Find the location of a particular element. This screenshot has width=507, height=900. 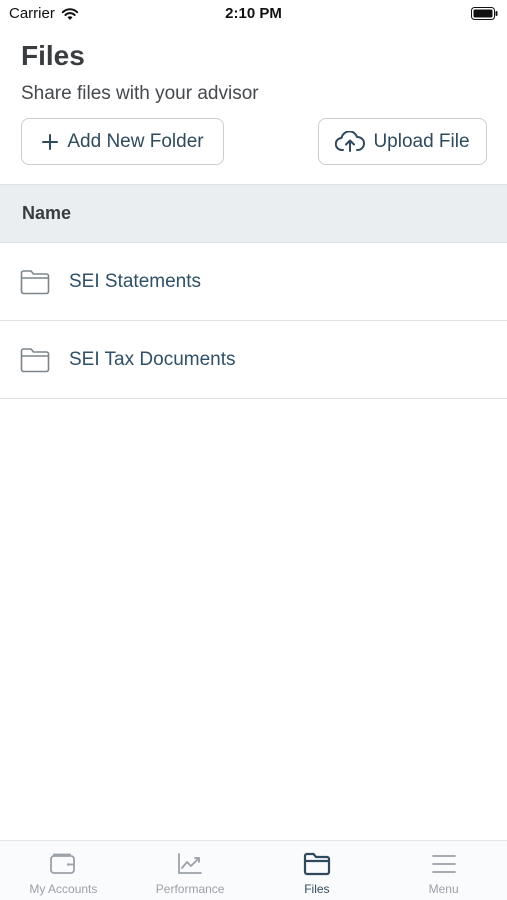

plus-icon is located at coordinates (50, 142).